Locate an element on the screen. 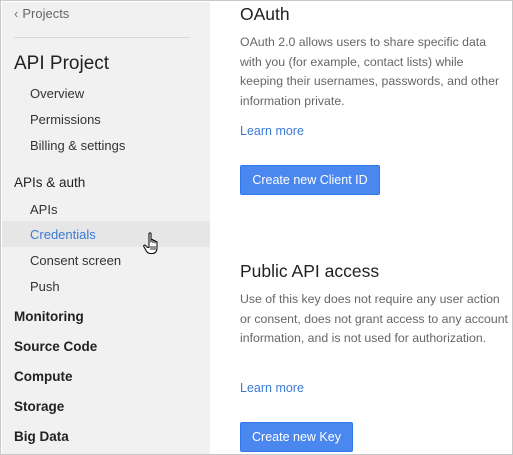 This screenshot has height=455, width=513. sidebar-section-compute: Compute is located at coordinates (106, 376).